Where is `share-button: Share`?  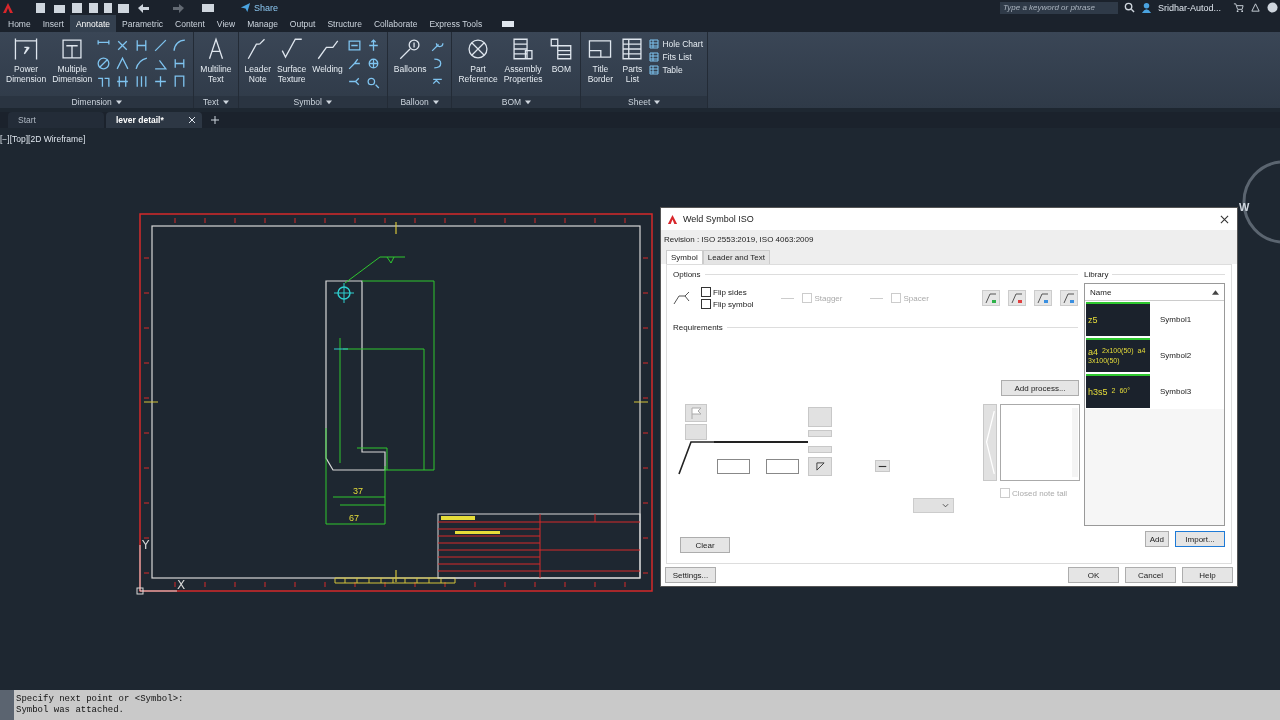 share-button: Share is located at coordinates (259, 7).